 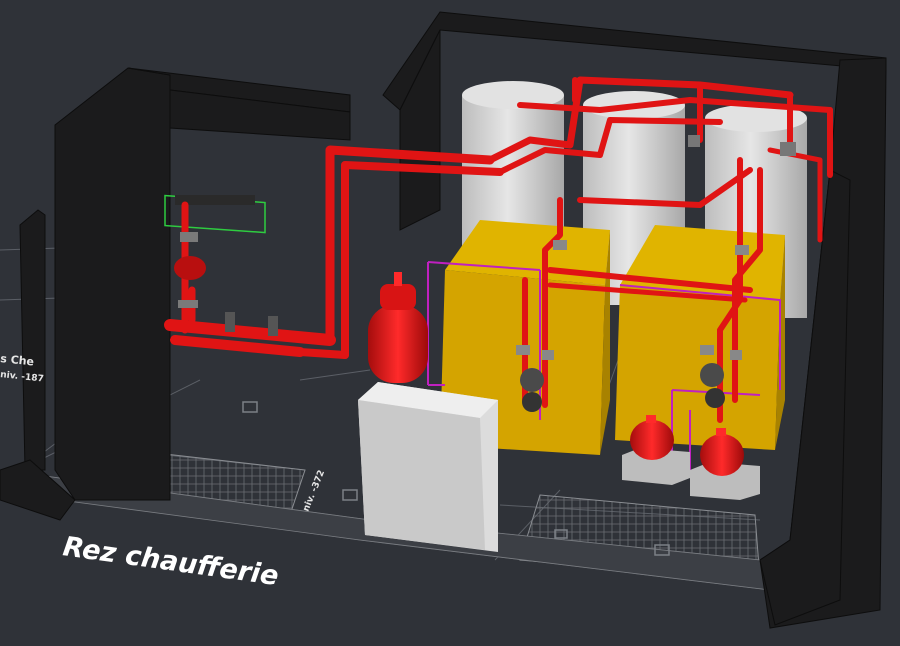 I want to click on room-label-fragment: s Che, so click(x=17, y=360).